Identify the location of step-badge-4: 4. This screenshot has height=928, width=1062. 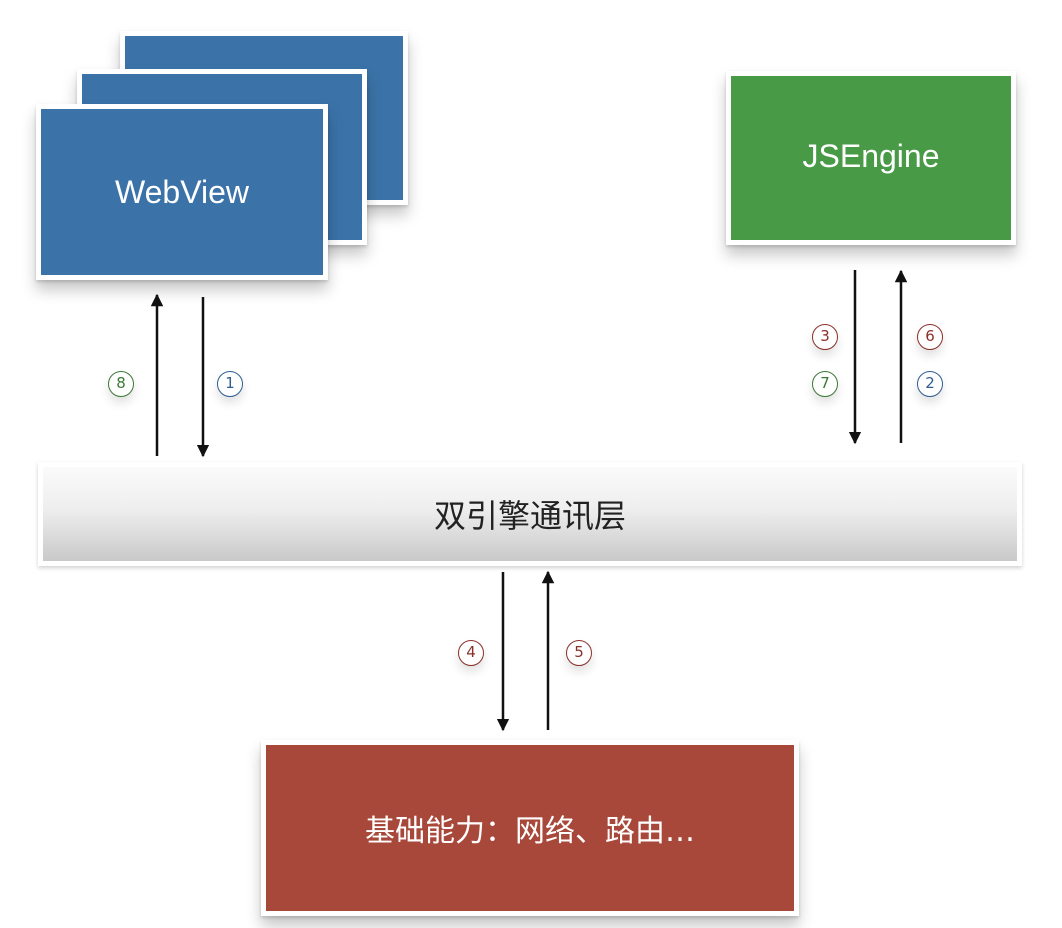
(471, 653).